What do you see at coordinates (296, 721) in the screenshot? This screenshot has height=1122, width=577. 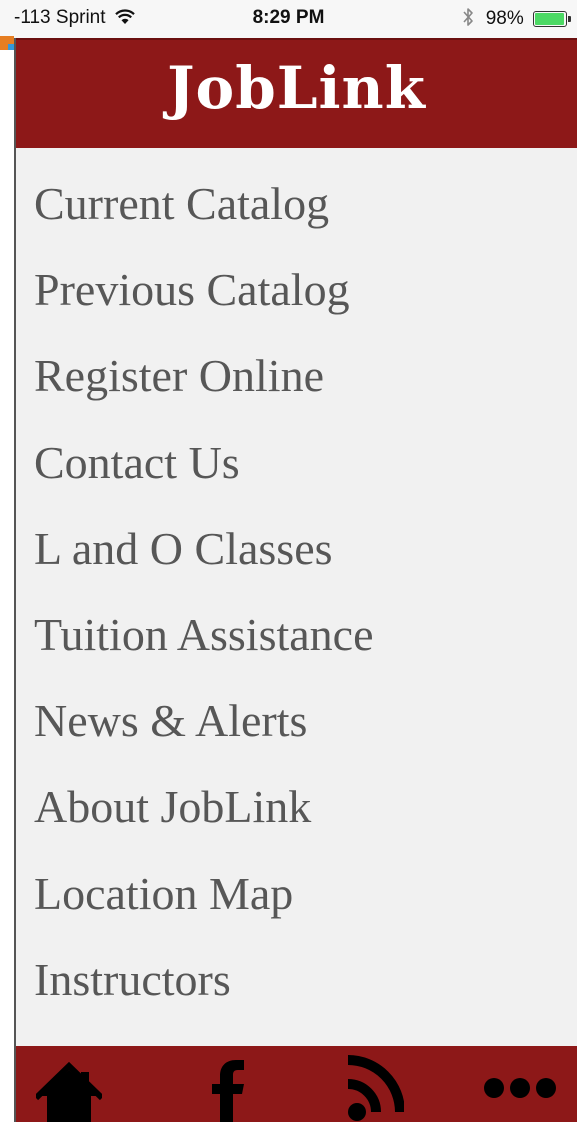 I see `menu-item-news-alerts: News & Alerts` at bounding box center [296, 721].